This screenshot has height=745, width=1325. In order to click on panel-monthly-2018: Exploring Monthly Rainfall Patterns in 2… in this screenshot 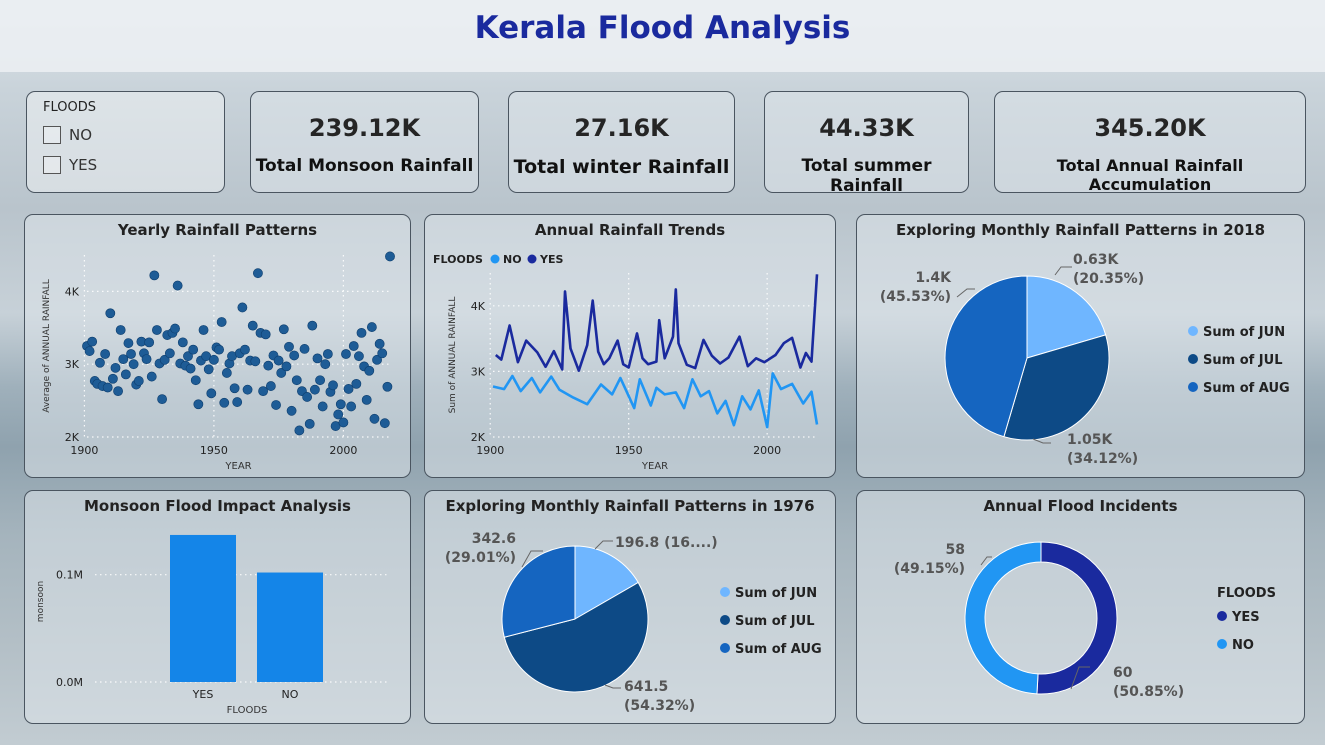, I will do `click(1080, 346)`.